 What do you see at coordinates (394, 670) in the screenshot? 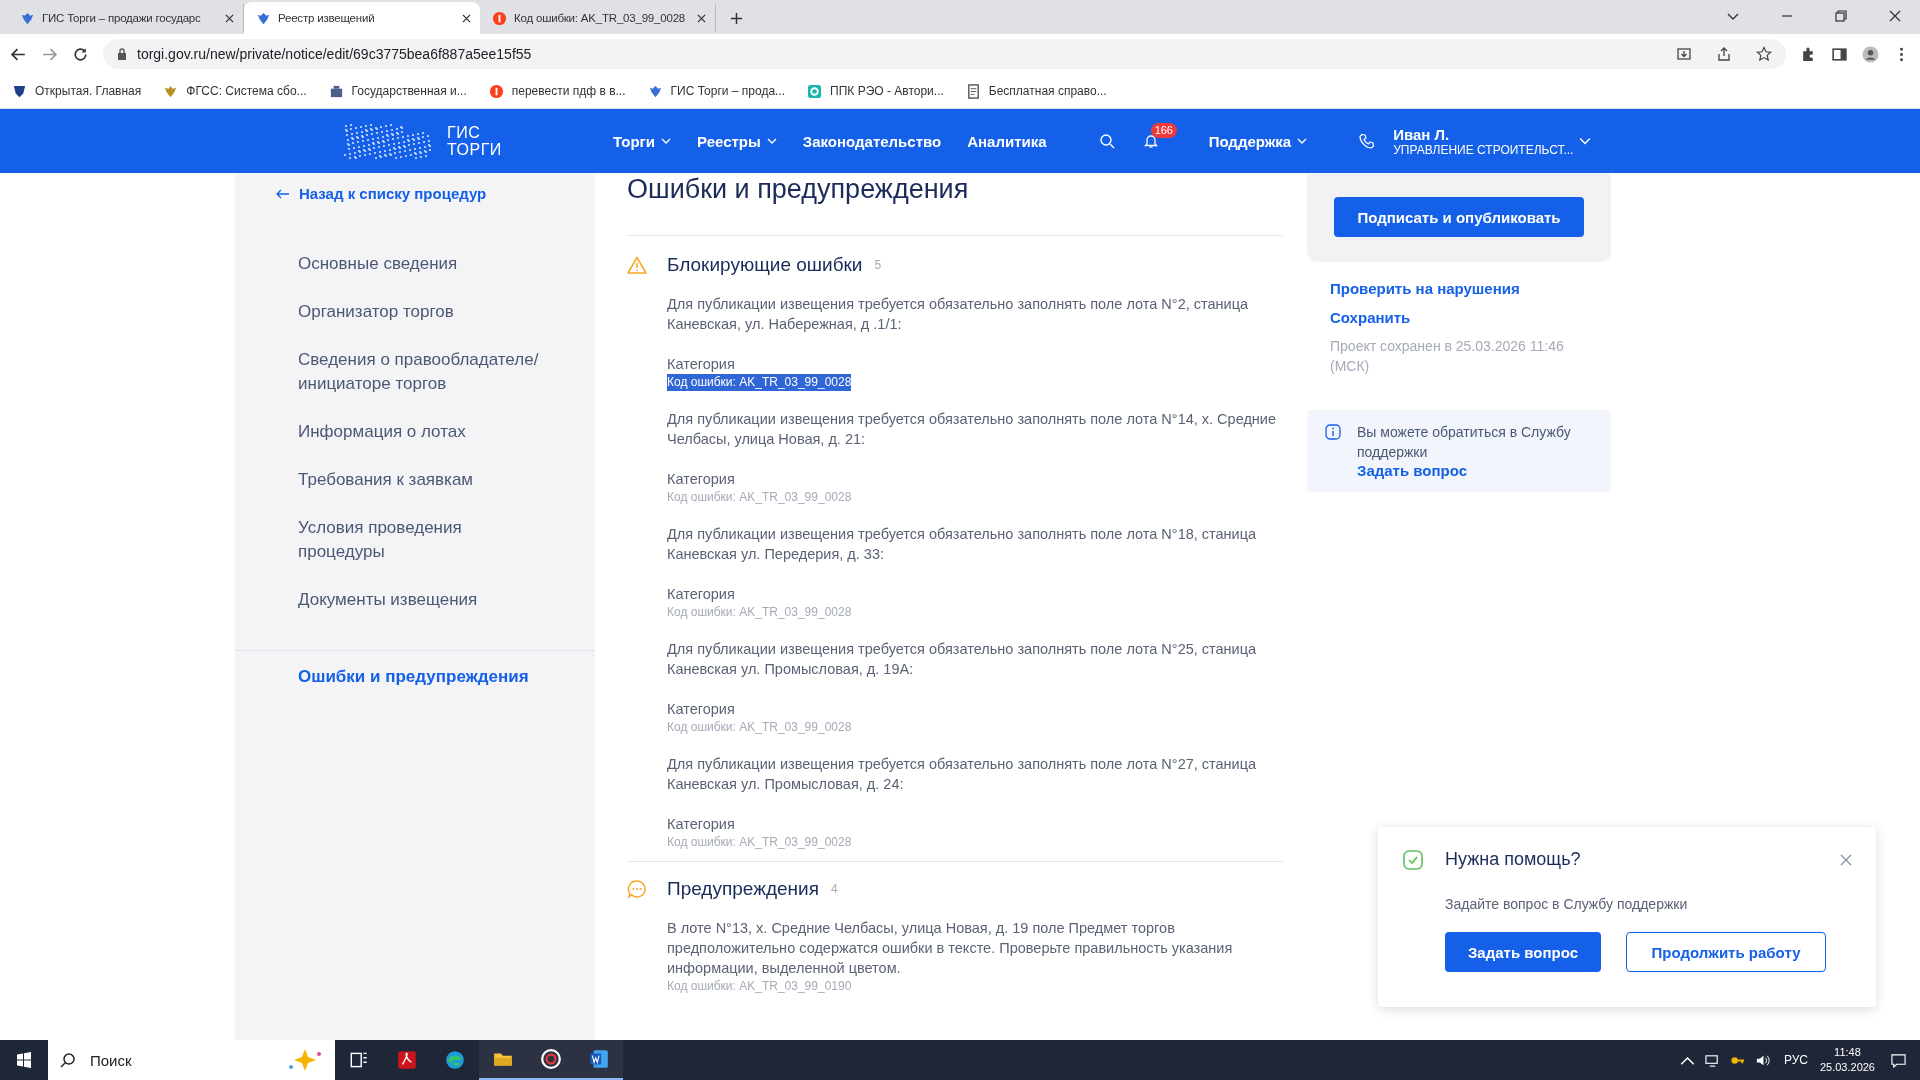
I see `sidebar-item: Ошибки и предупреждения` at bounding box center [394, 670].